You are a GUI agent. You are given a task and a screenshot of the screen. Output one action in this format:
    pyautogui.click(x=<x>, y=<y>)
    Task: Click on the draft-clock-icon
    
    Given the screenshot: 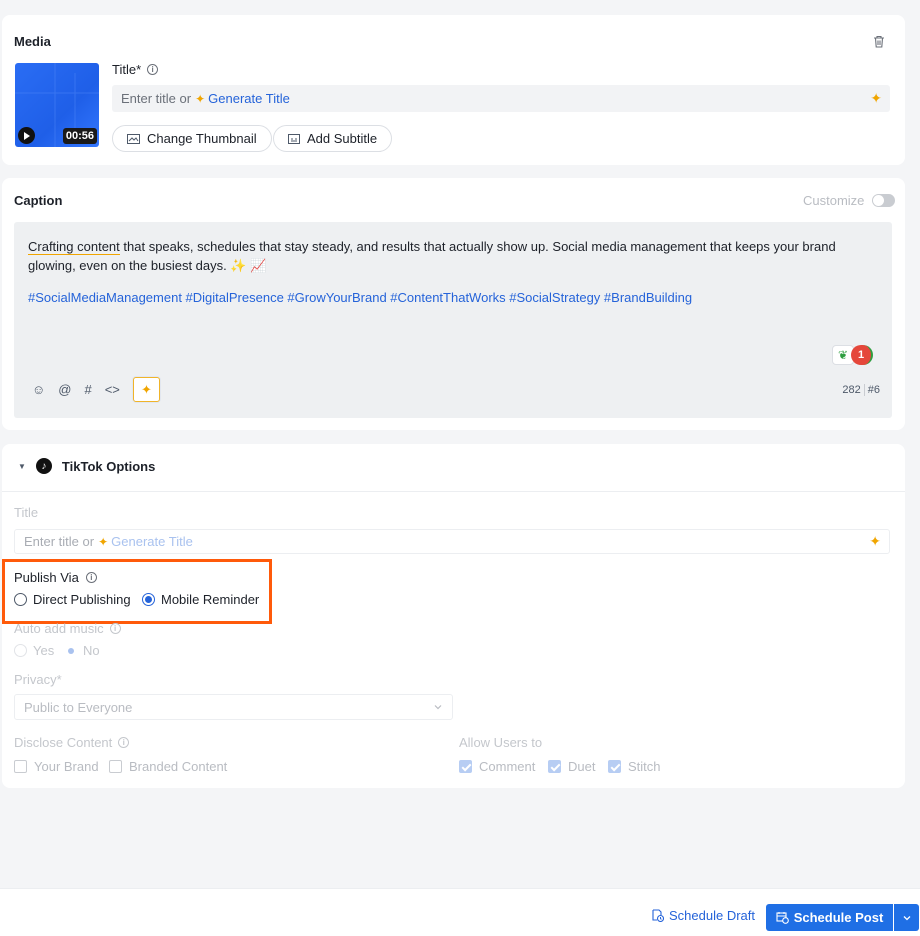 What is the action you would take?
    pyautogui.click(x=658, y=915)
    